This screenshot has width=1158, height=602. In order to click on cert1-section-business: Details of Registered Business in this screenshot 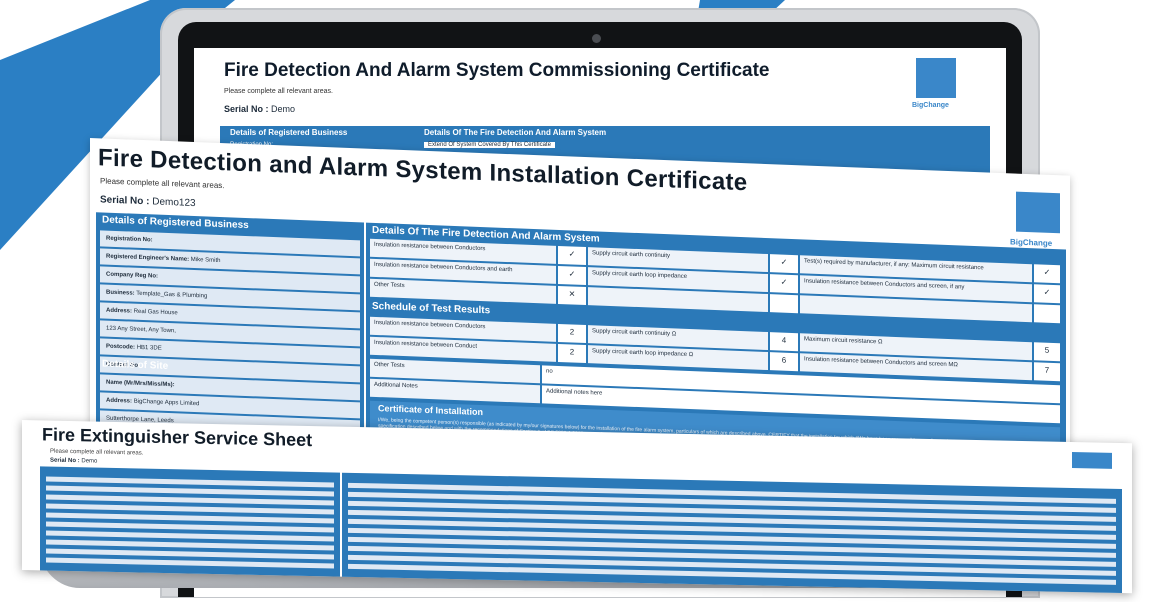, I will do `click(289, 132)`.